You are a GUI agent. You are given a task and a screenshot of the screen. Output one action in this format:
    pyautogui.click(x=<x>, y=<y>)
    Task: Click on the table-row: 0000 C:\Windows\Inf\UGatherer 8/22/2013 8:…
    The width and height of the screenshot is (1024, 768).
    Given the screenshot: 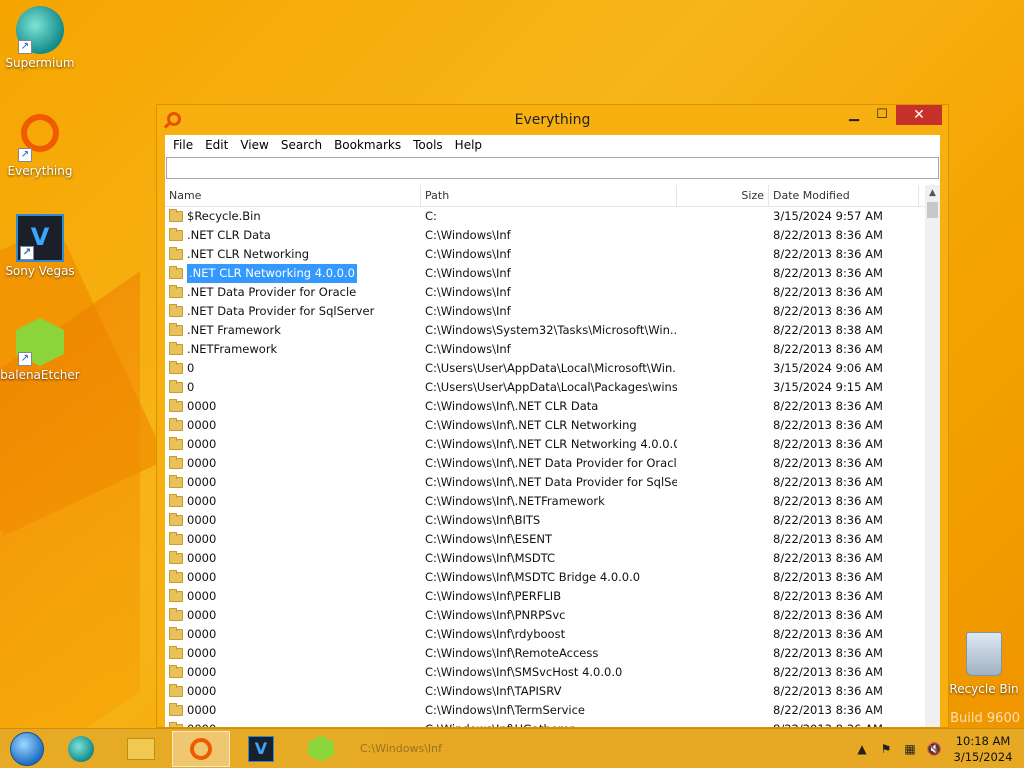 What is the action you would take?
    pyautogui.click(x=545, y=723)
    